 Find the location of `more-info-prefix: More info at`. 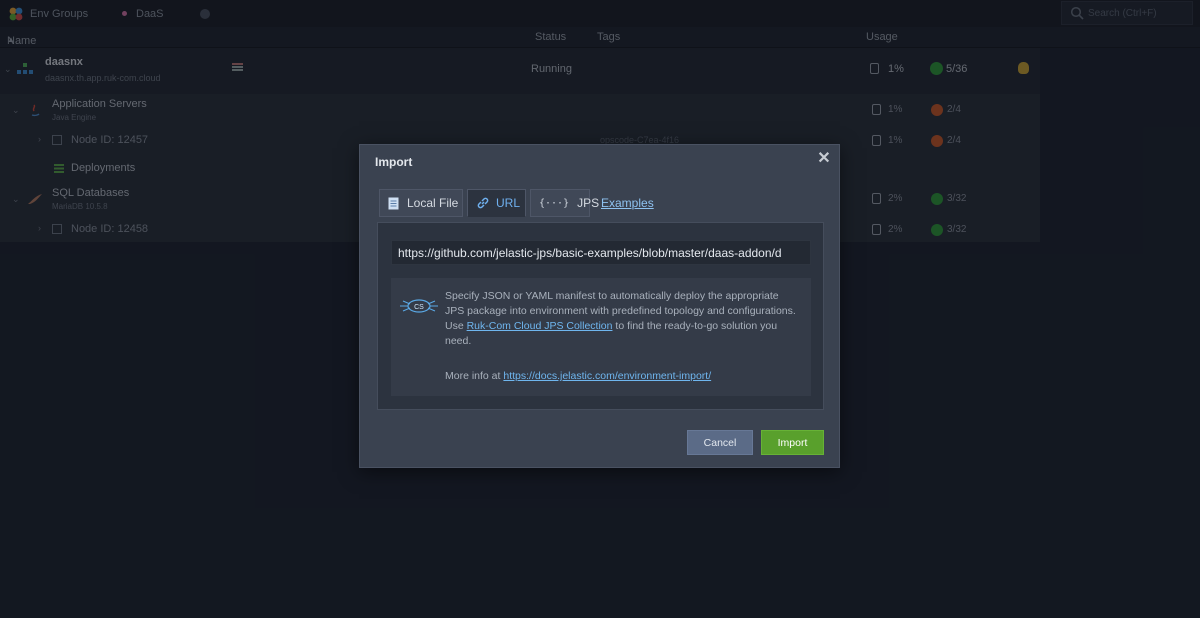

more-info-prefix: More info at is located at coordinates (474, 376).